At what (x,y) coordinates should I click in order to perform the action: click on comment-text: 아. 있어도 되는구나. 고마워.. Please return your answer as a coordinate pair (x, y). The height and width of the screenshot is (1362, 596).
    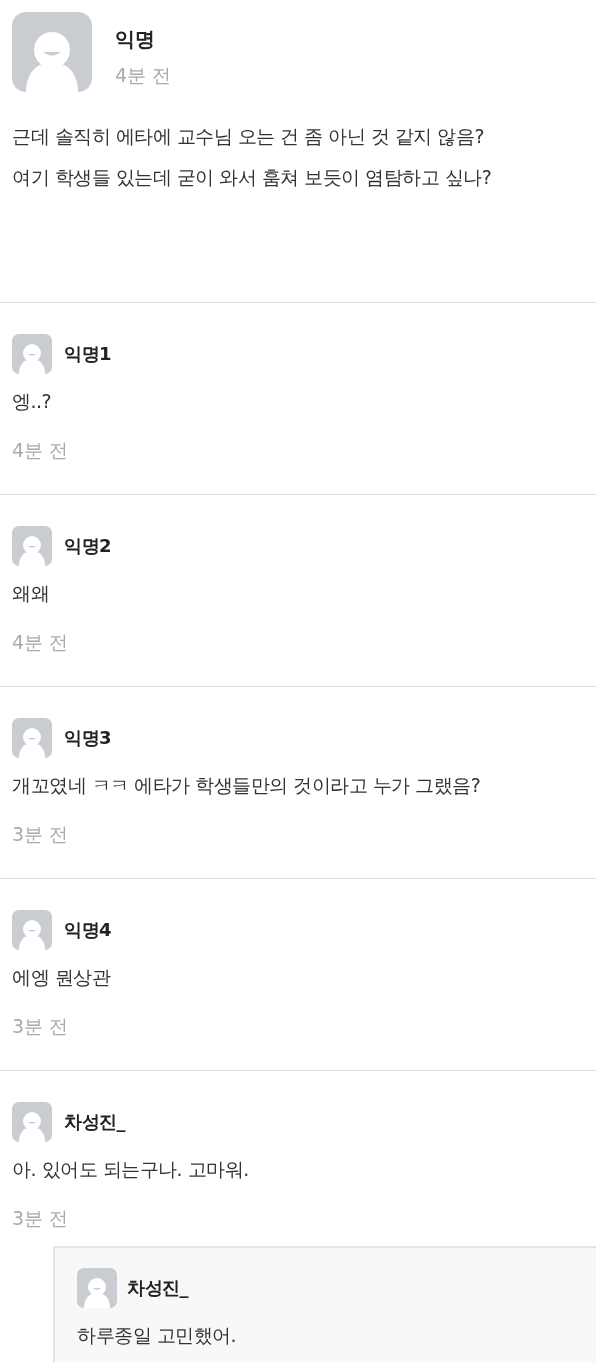
    Looking at the image, I should click on (131, 1169).